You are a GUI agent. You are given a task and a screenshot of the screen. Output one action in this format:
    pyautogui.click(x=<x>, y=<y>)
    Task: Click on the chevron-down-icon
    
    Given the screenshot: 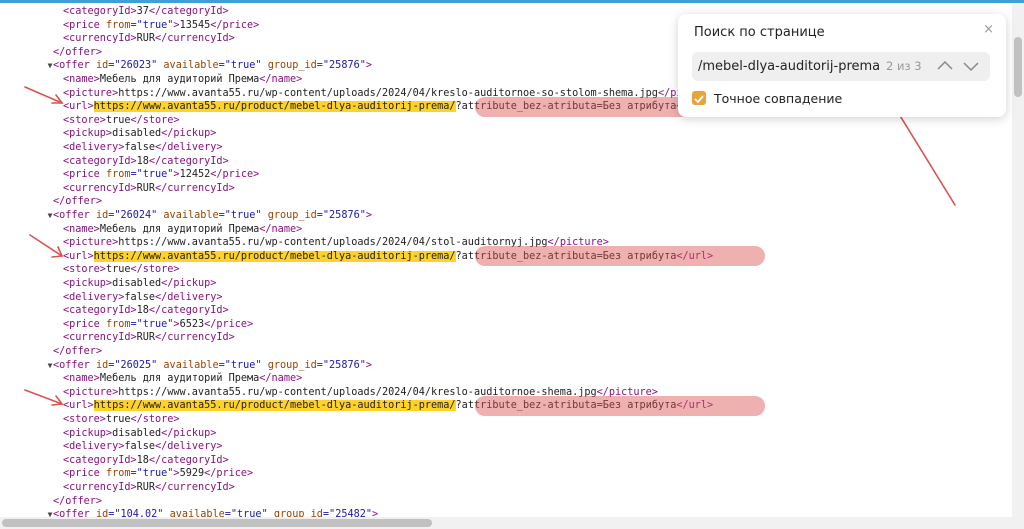 What is the action you would take?
    pyautogui.click(x=971, y=66)
    